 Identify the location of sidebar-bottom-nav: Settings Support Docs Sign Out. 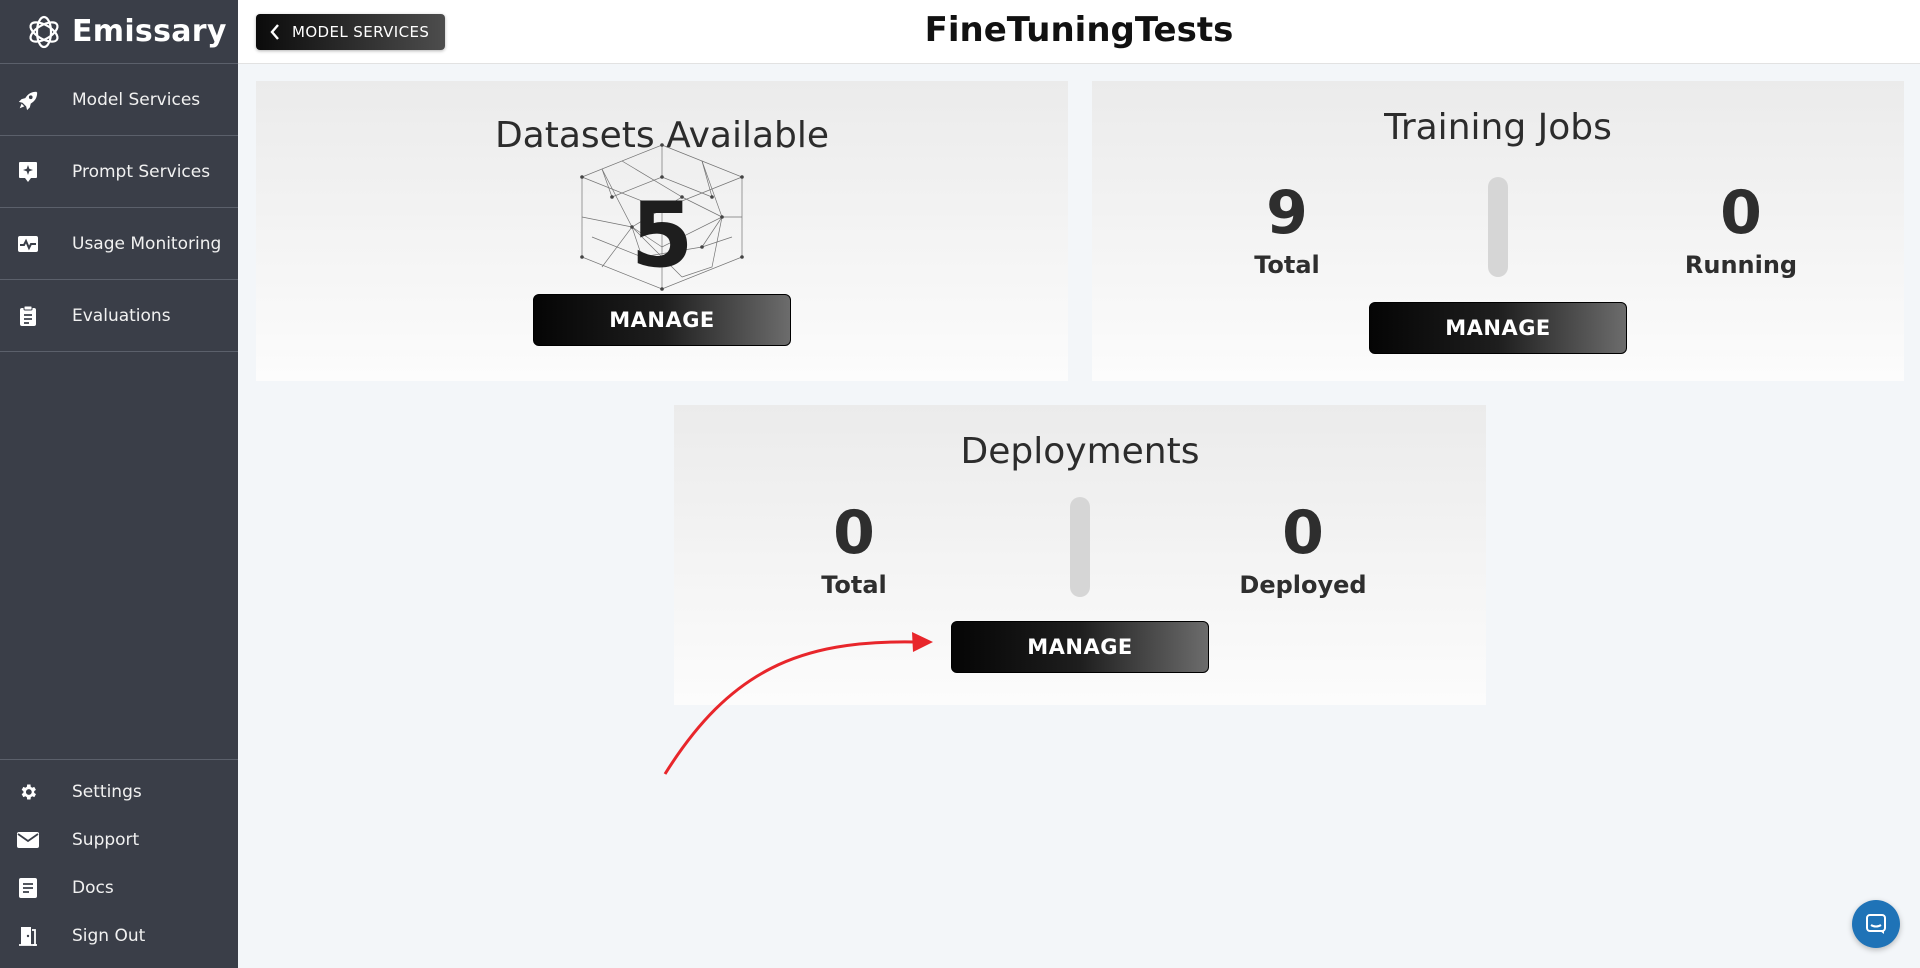
(119, 863).